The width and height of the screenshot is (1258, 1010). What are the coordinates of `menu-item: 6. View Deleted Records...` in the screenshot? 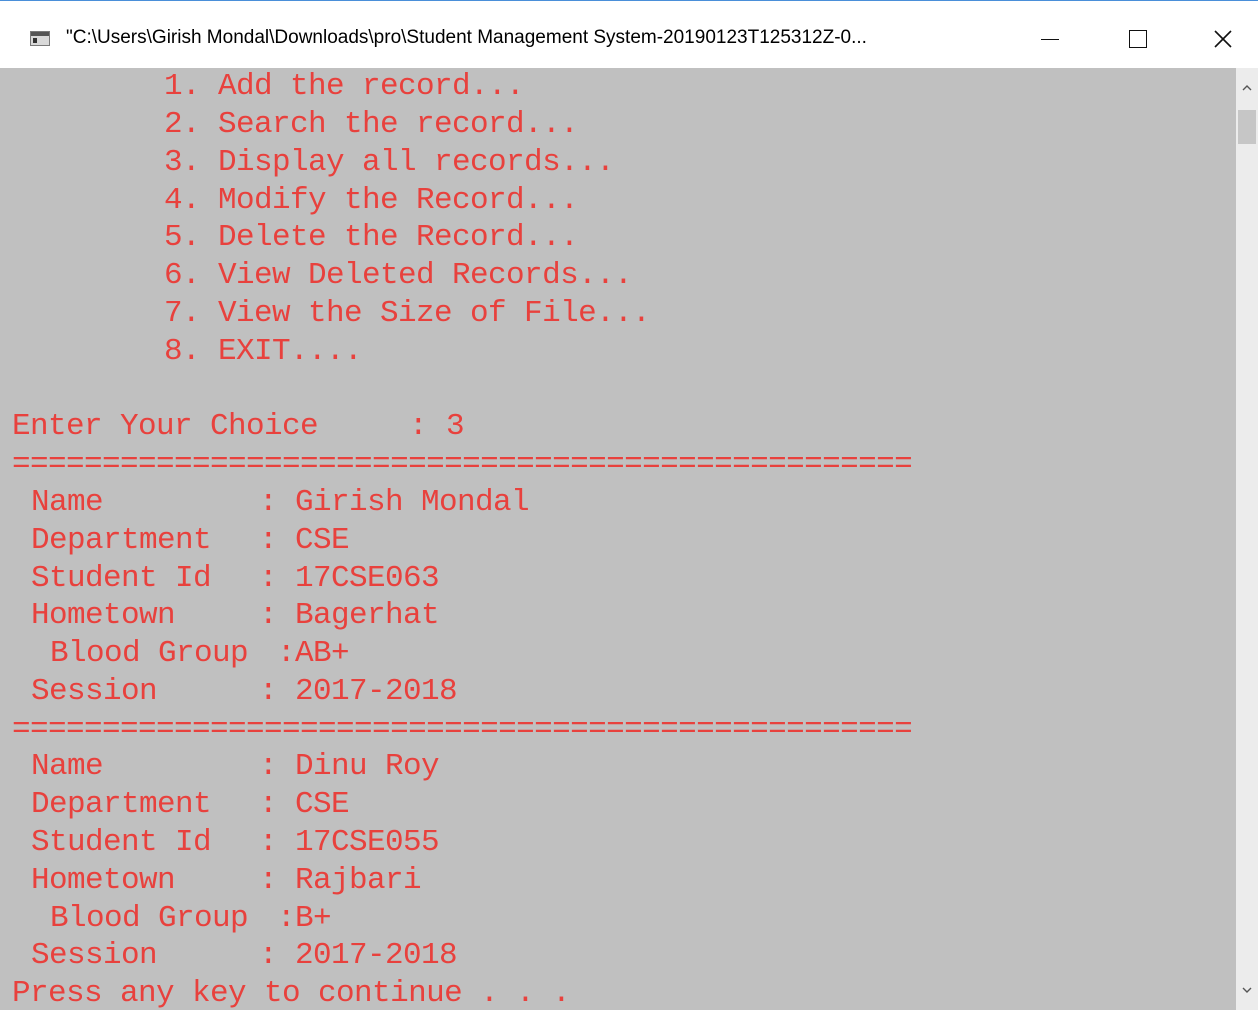 It's located at (398, 275).